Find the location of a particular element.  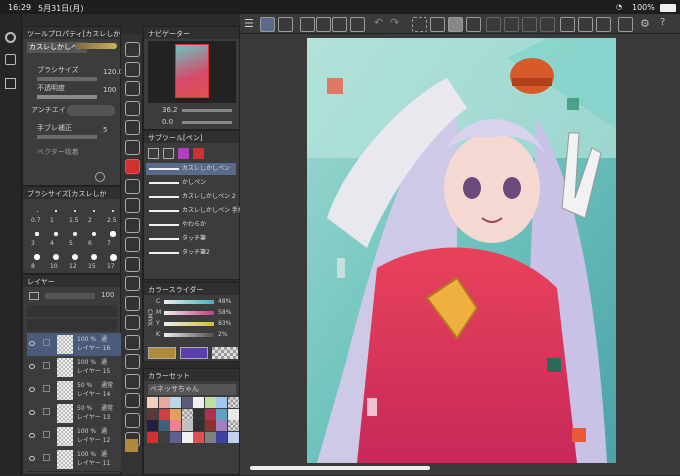

frame-tool-icon is located at coordinates (132, 361).